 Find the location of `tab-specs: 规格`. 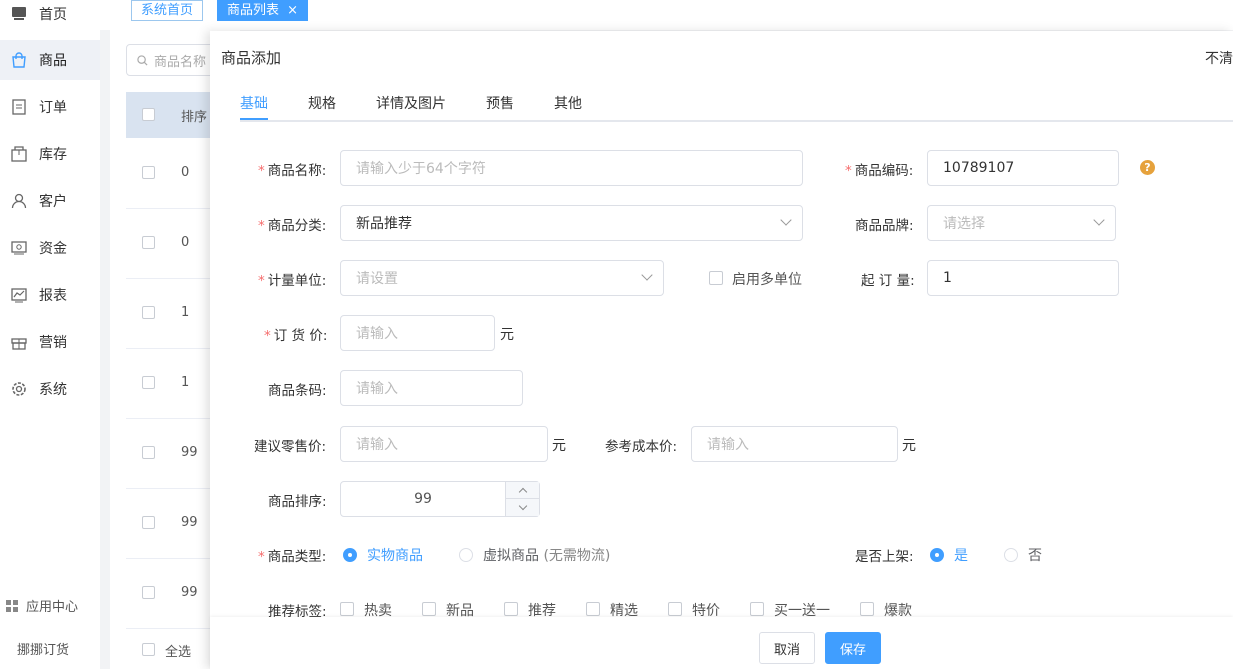

tab-specs: 规格 is located at coordinates (322, 103).